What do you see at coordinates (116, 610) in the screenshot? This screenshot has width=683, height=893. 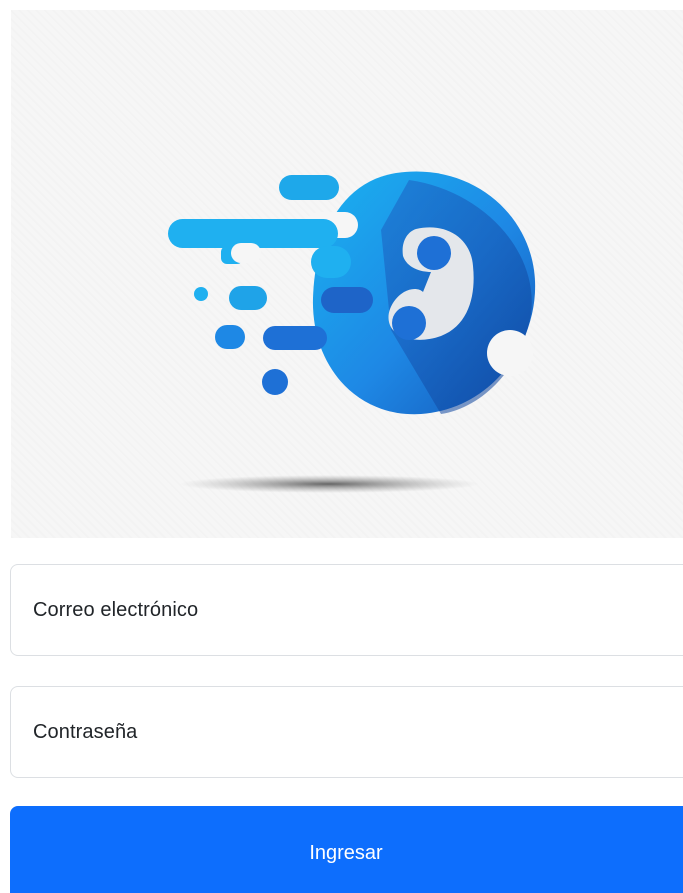 I see `email-label: Correo electrónico` at bounding box center [116, 610].